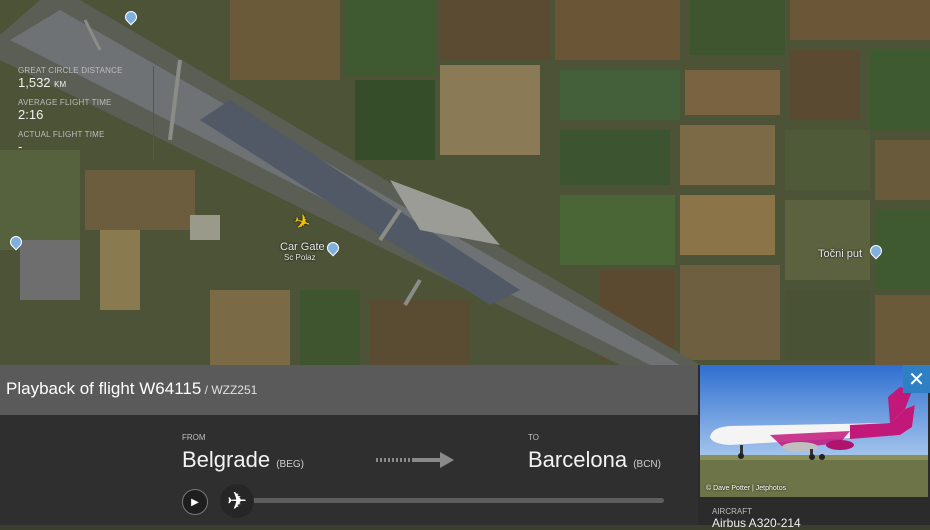  What do you see at coordinates (61, 134) in the screenshot?
I see `actual-time-label: ACTUAL FLIGHT TIME` at bounding box center [61, 134].